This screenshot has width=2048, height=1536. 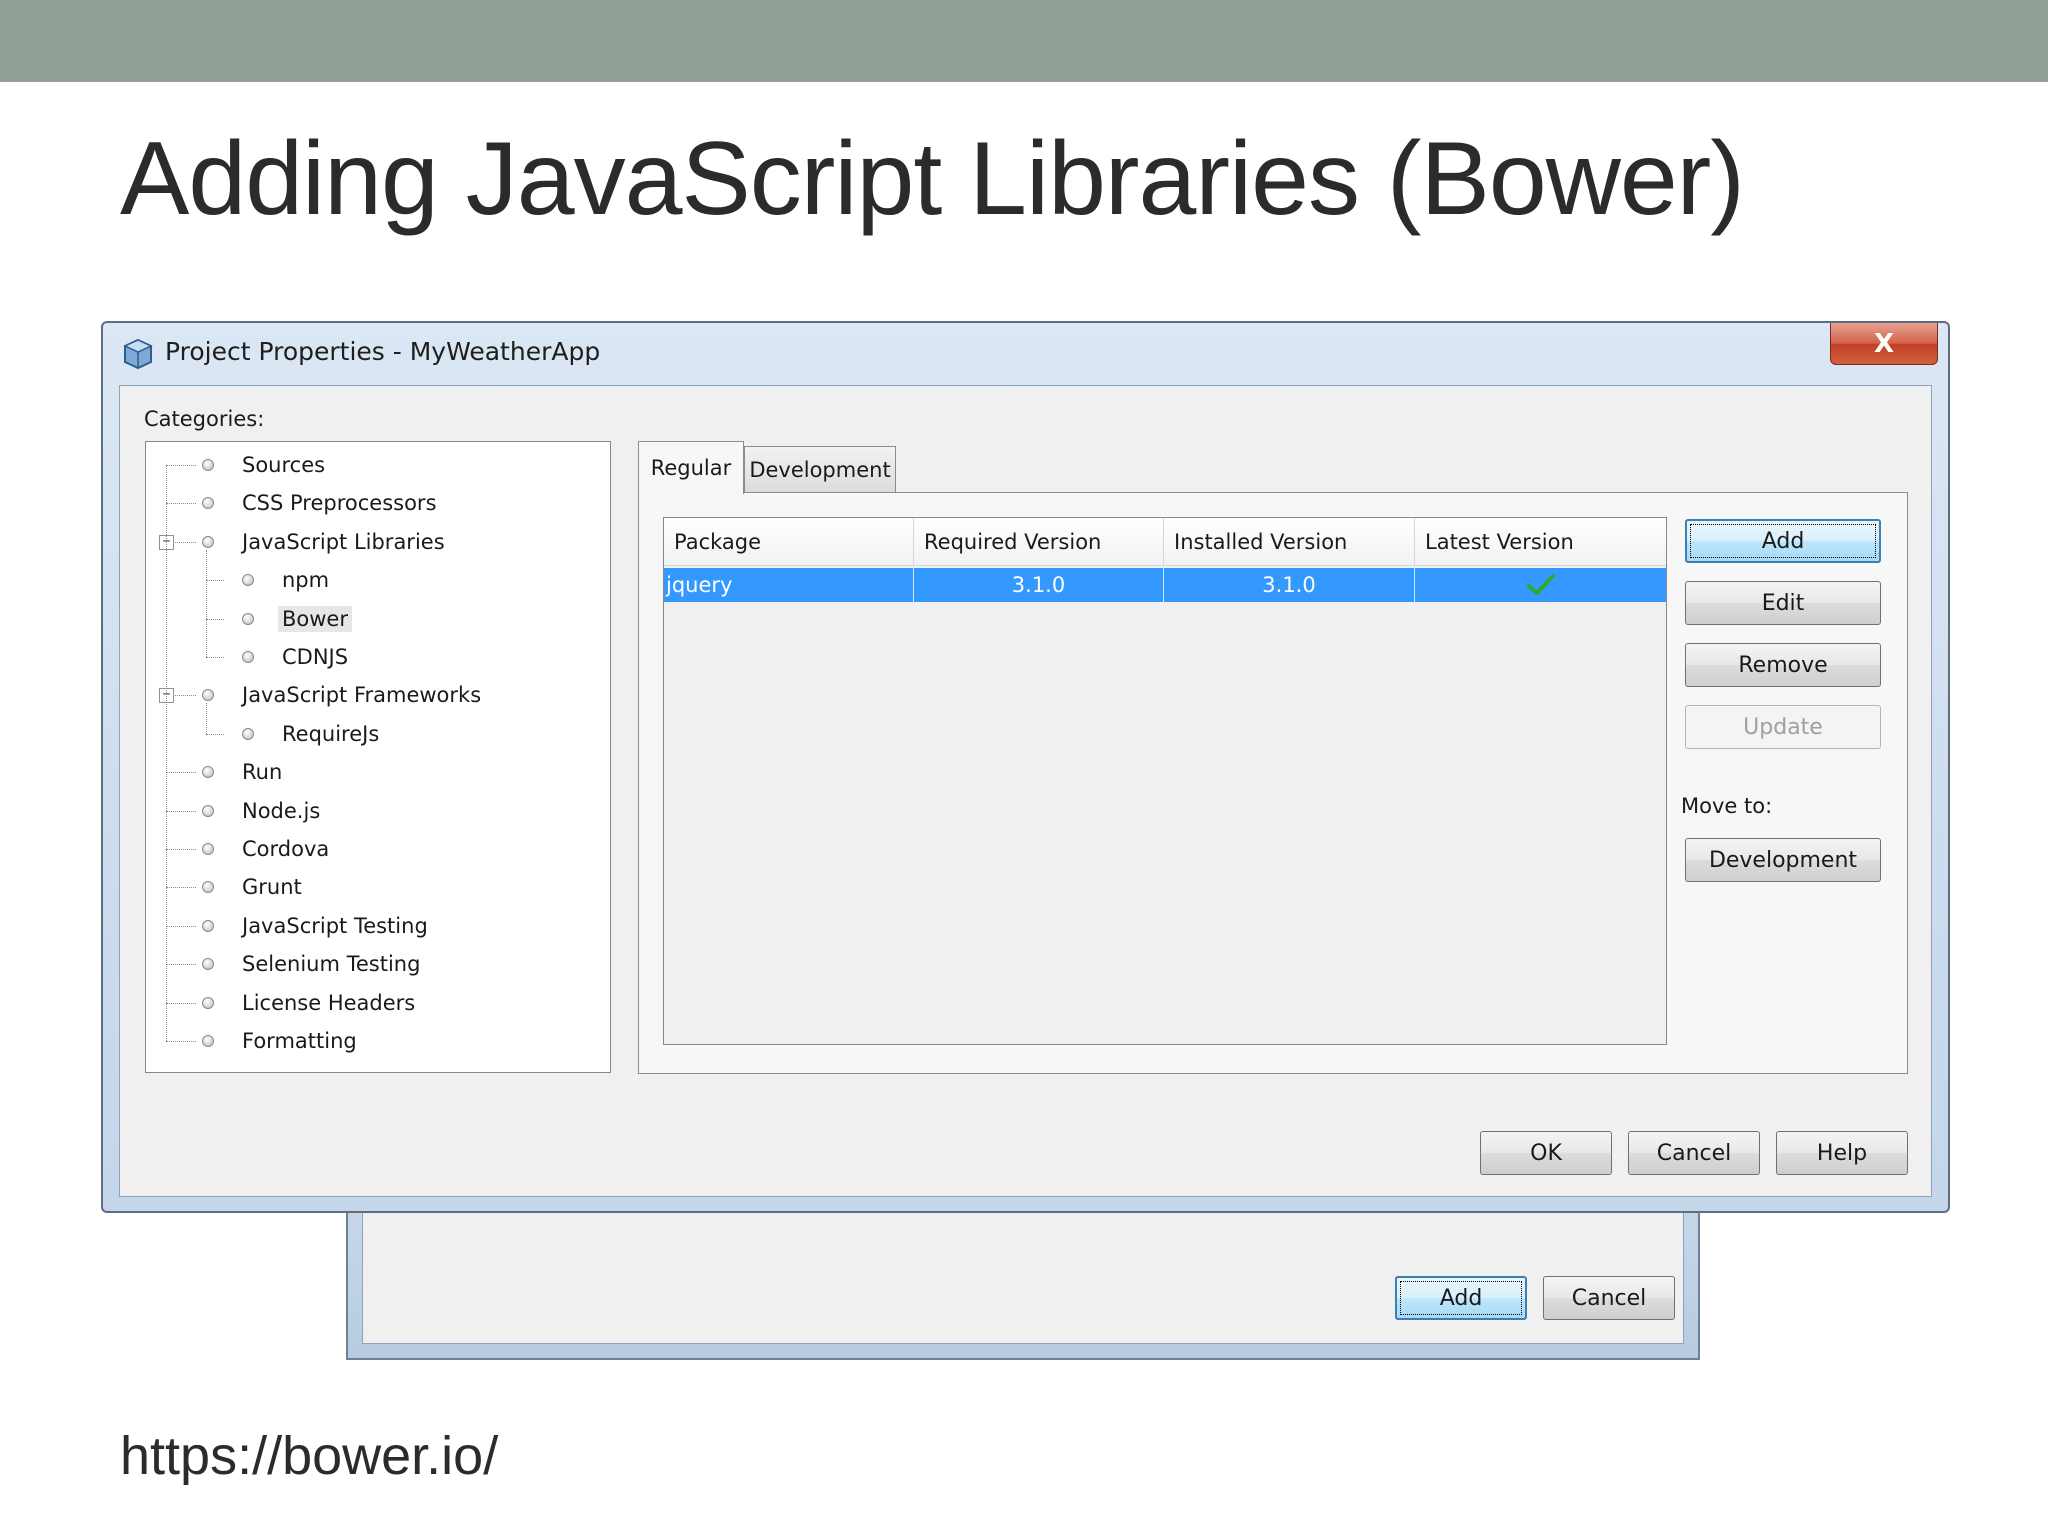 I want to click on update-button: Update, so click(x=1783, y=727).